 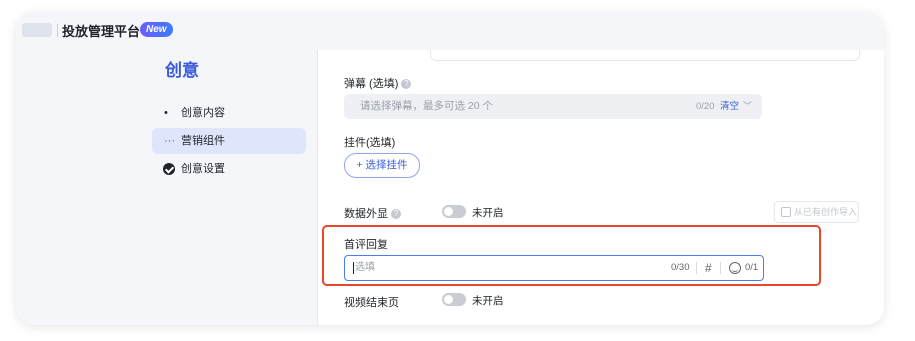 What do you see at coordinates (680, 267) in the screenshot?
I see `first-comment-count: 0/30` at bounding box center [680, 267].